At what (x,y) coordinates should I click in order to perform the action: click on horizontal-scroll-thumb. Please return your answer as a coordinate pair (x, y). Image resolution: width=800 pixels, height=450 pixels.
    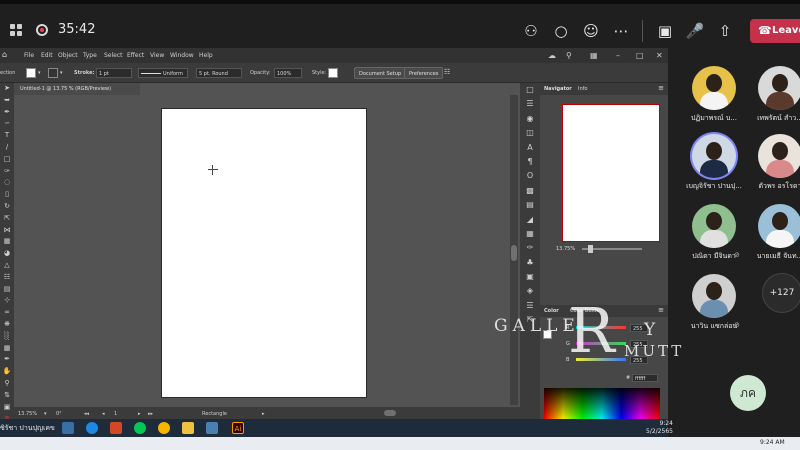
    Looking at the image, I should click on (390, 413).